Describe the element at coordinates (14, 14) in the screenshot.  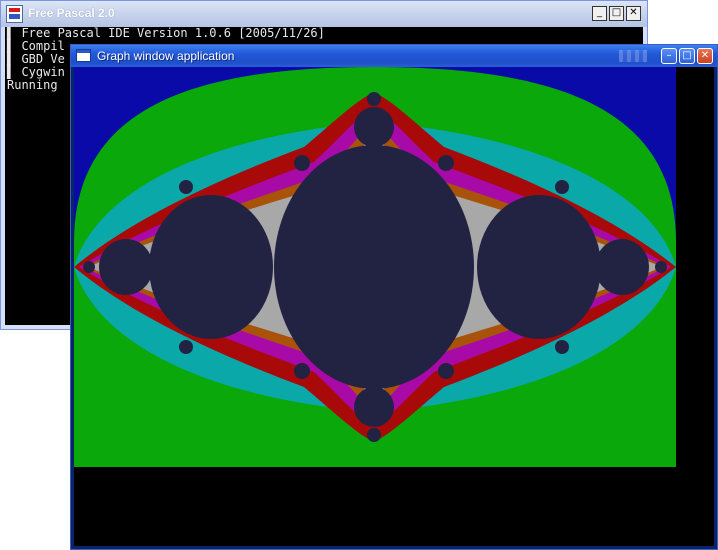
I see `free-pascal-icon` at that location.